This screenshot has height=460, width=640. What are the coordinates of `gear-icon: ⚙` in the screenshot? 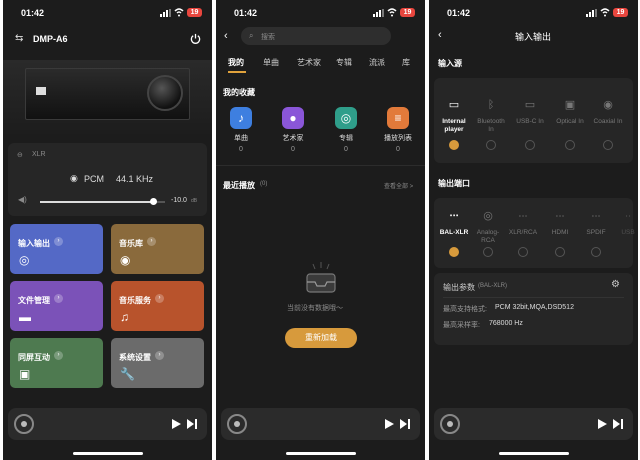 It's located at (615, 284).